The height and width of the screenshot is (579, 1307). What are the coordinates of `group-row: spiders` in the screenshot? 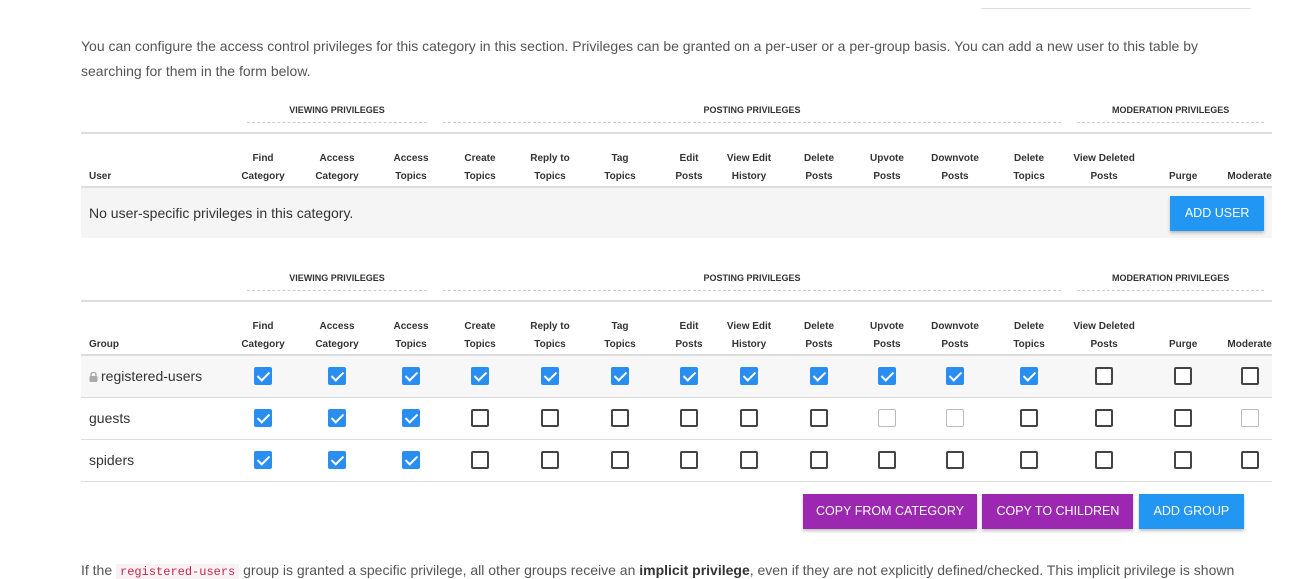 It's located at (677, 460).